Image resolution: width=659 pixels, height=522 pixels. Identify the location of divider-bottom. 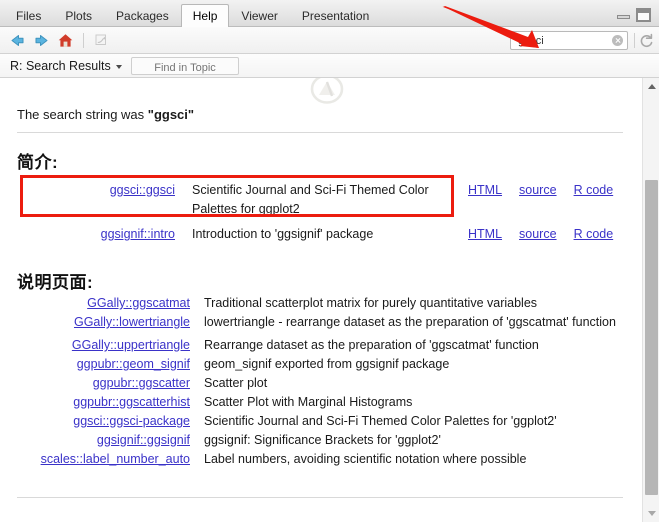
(320, 497).